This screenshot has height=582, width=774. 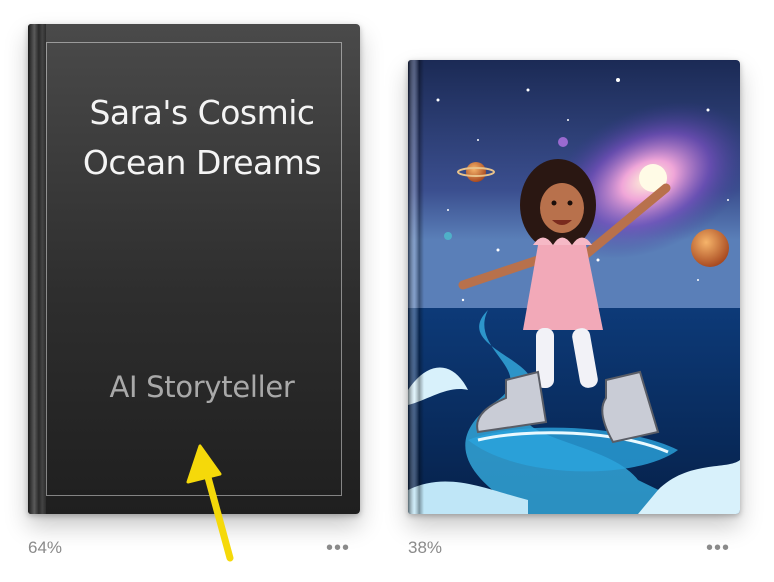 What do you see at coordinates (202, 162) in the screenshot?
I see `book-title-line-2: Ocean Dreams` at bounding box center [202, 162].